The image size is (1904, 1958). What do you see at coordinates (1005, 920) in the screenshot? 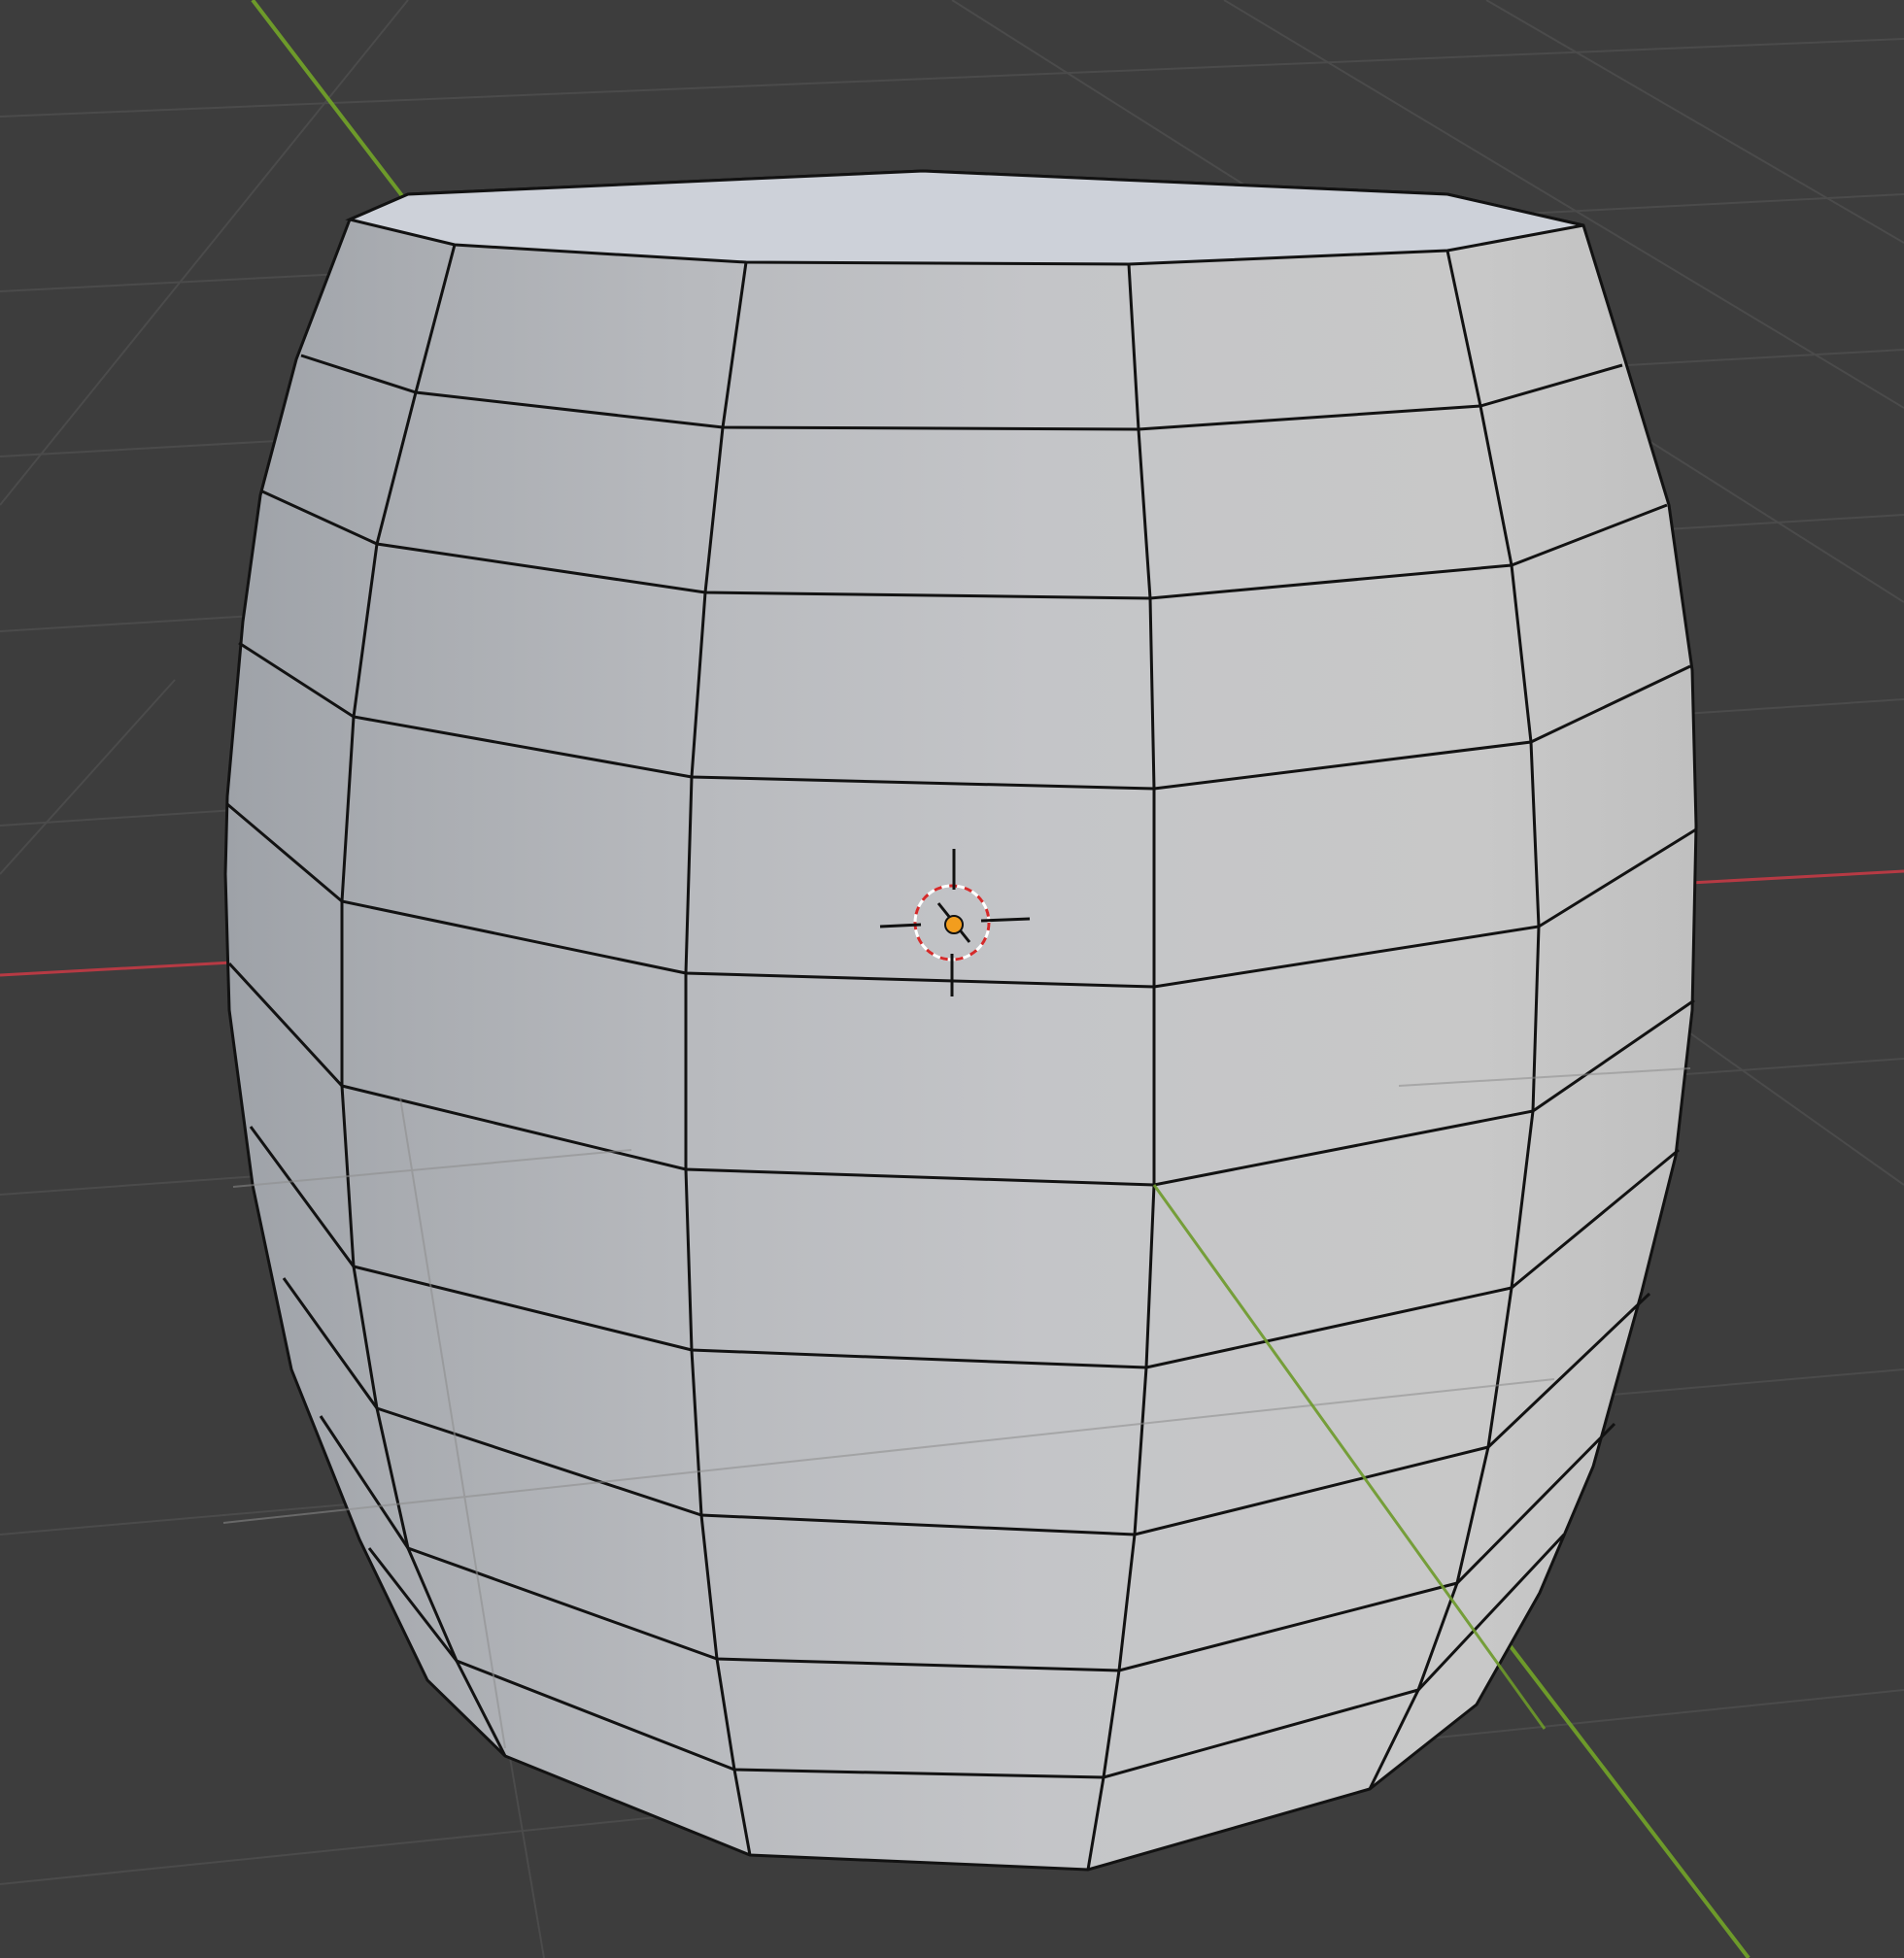
I see `3d-cursor-crosshair-right` at bounding box center [1005, 920].